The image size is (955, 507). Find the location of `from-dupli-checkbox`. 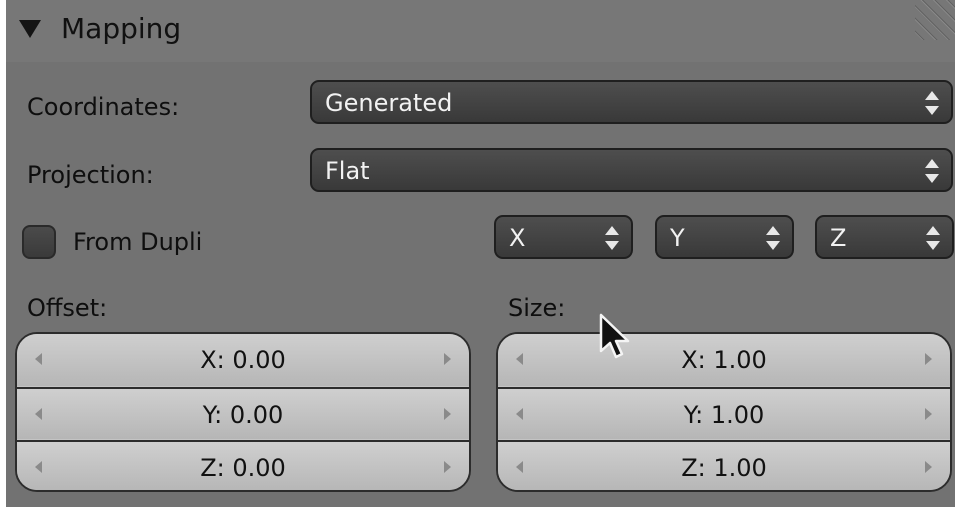

from-dupli-checkbox is located at coordinates (39, 242).